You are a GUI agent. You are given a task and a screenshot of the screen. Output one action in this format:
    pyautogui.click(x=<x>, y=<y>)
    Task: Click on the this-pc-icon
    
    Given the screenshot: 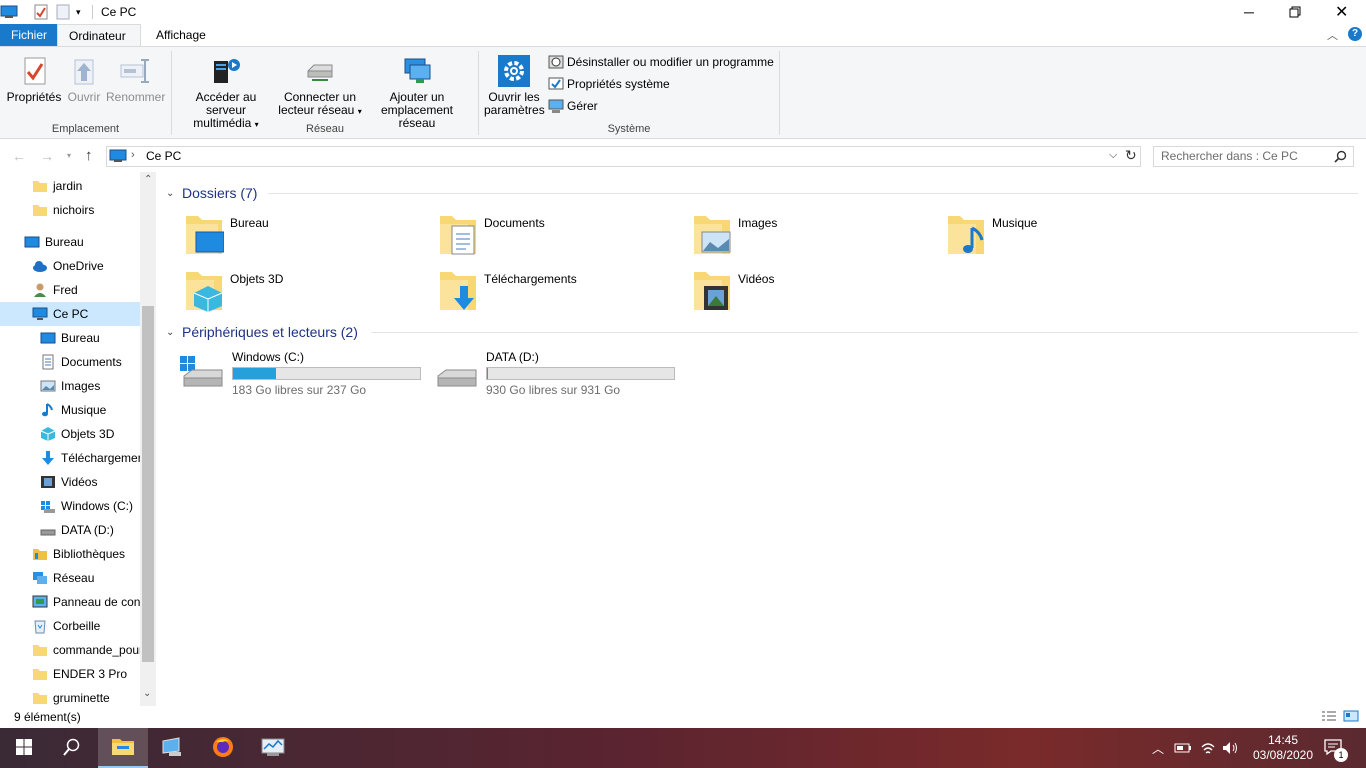 What is the action you would take?
    pyautogui.click(x=9, y=12)
    